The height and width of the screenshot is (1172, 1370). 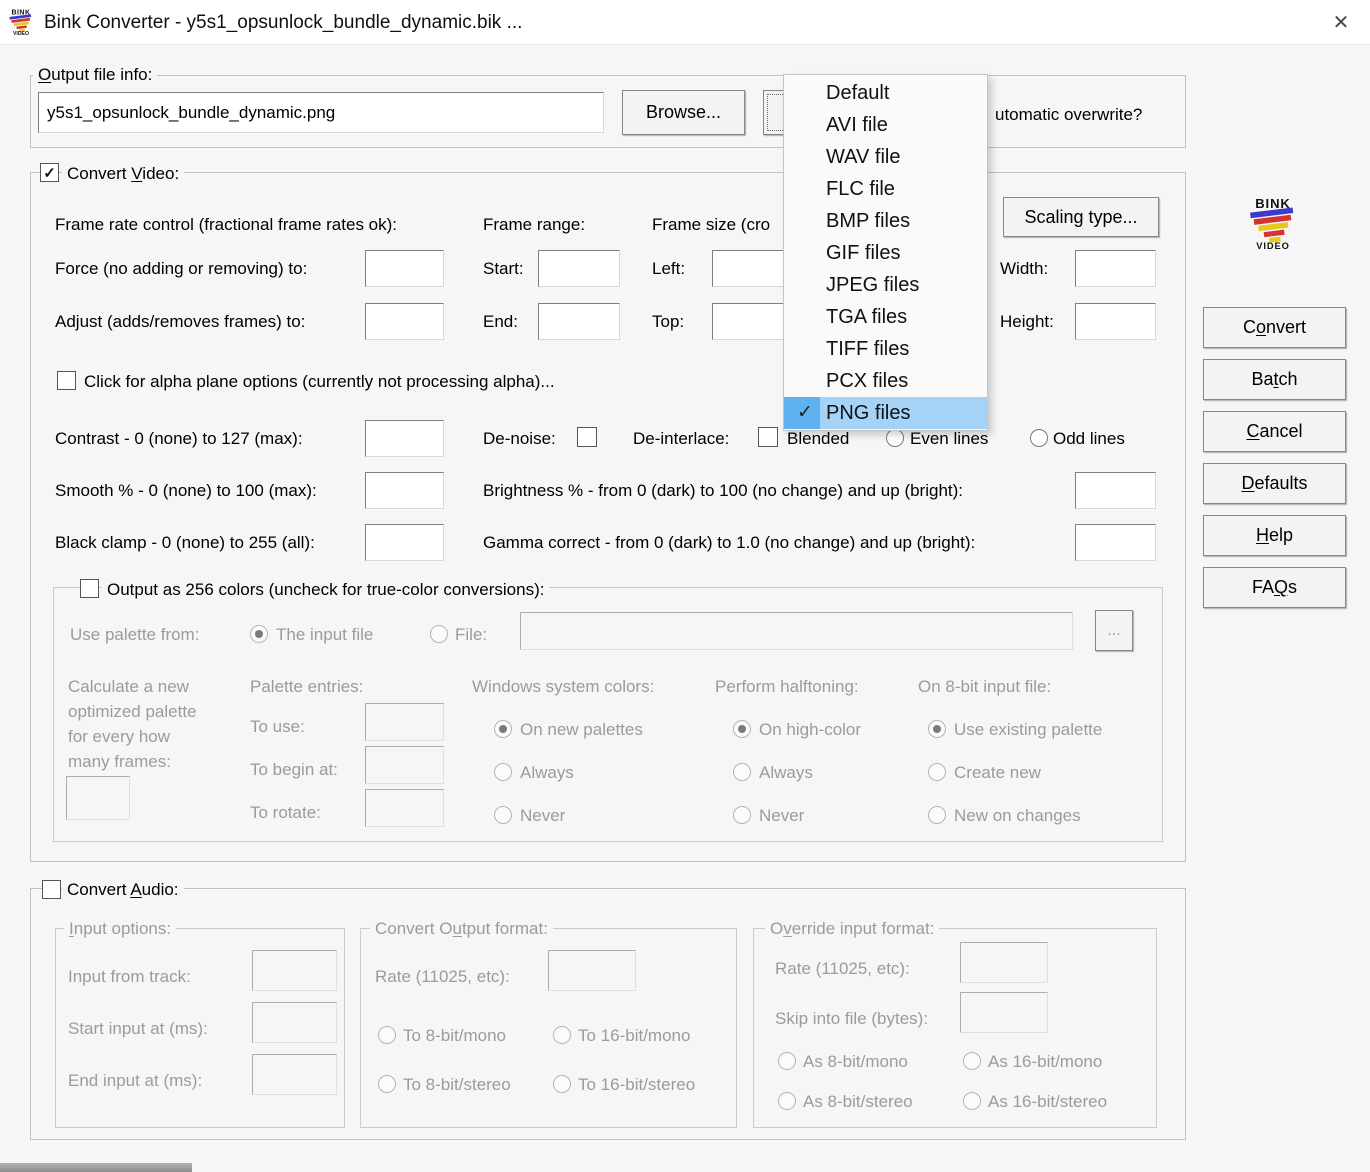 I want to click on help-button: Help, so click(x=1274, y=535).